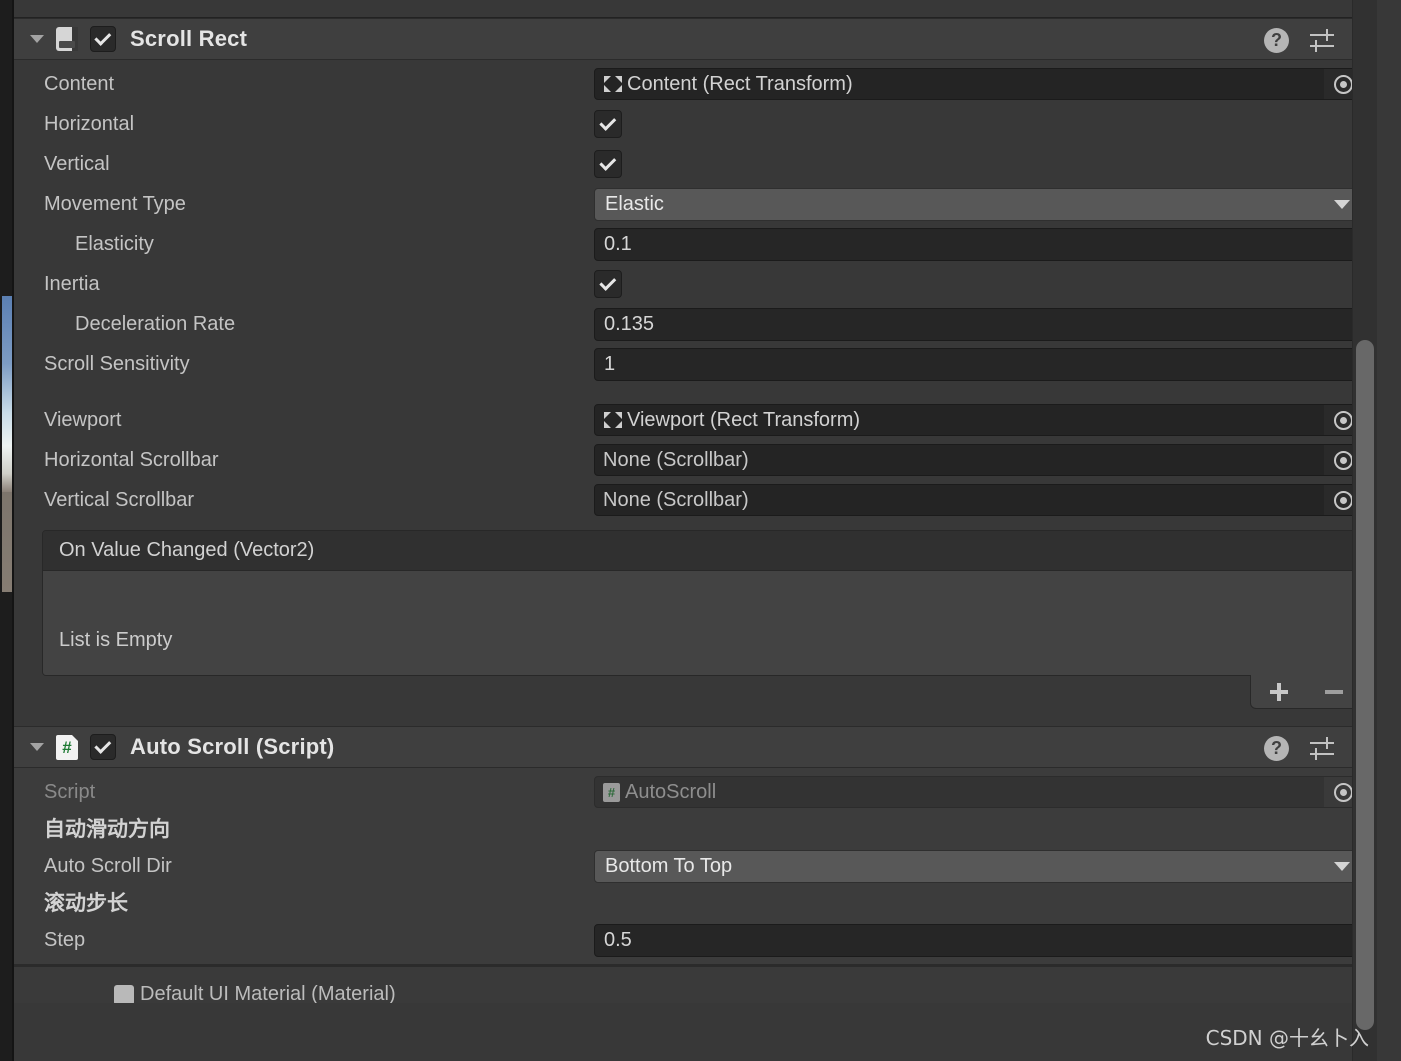  I want to click on field-row-script: Script # AutoScroll, so click(695, 792).